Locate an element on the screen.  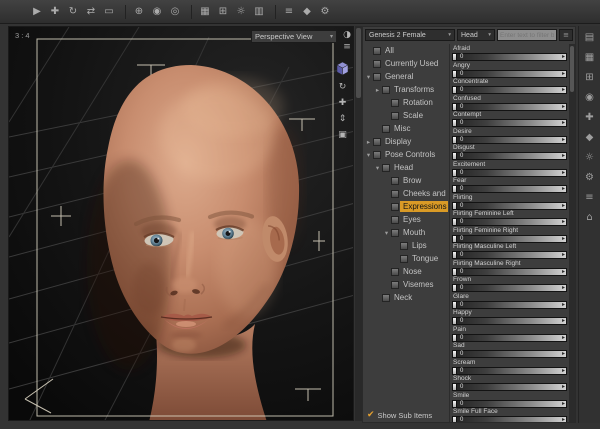
slider-desire: Desire 0 ▸ is located at coordinates (509, 136).